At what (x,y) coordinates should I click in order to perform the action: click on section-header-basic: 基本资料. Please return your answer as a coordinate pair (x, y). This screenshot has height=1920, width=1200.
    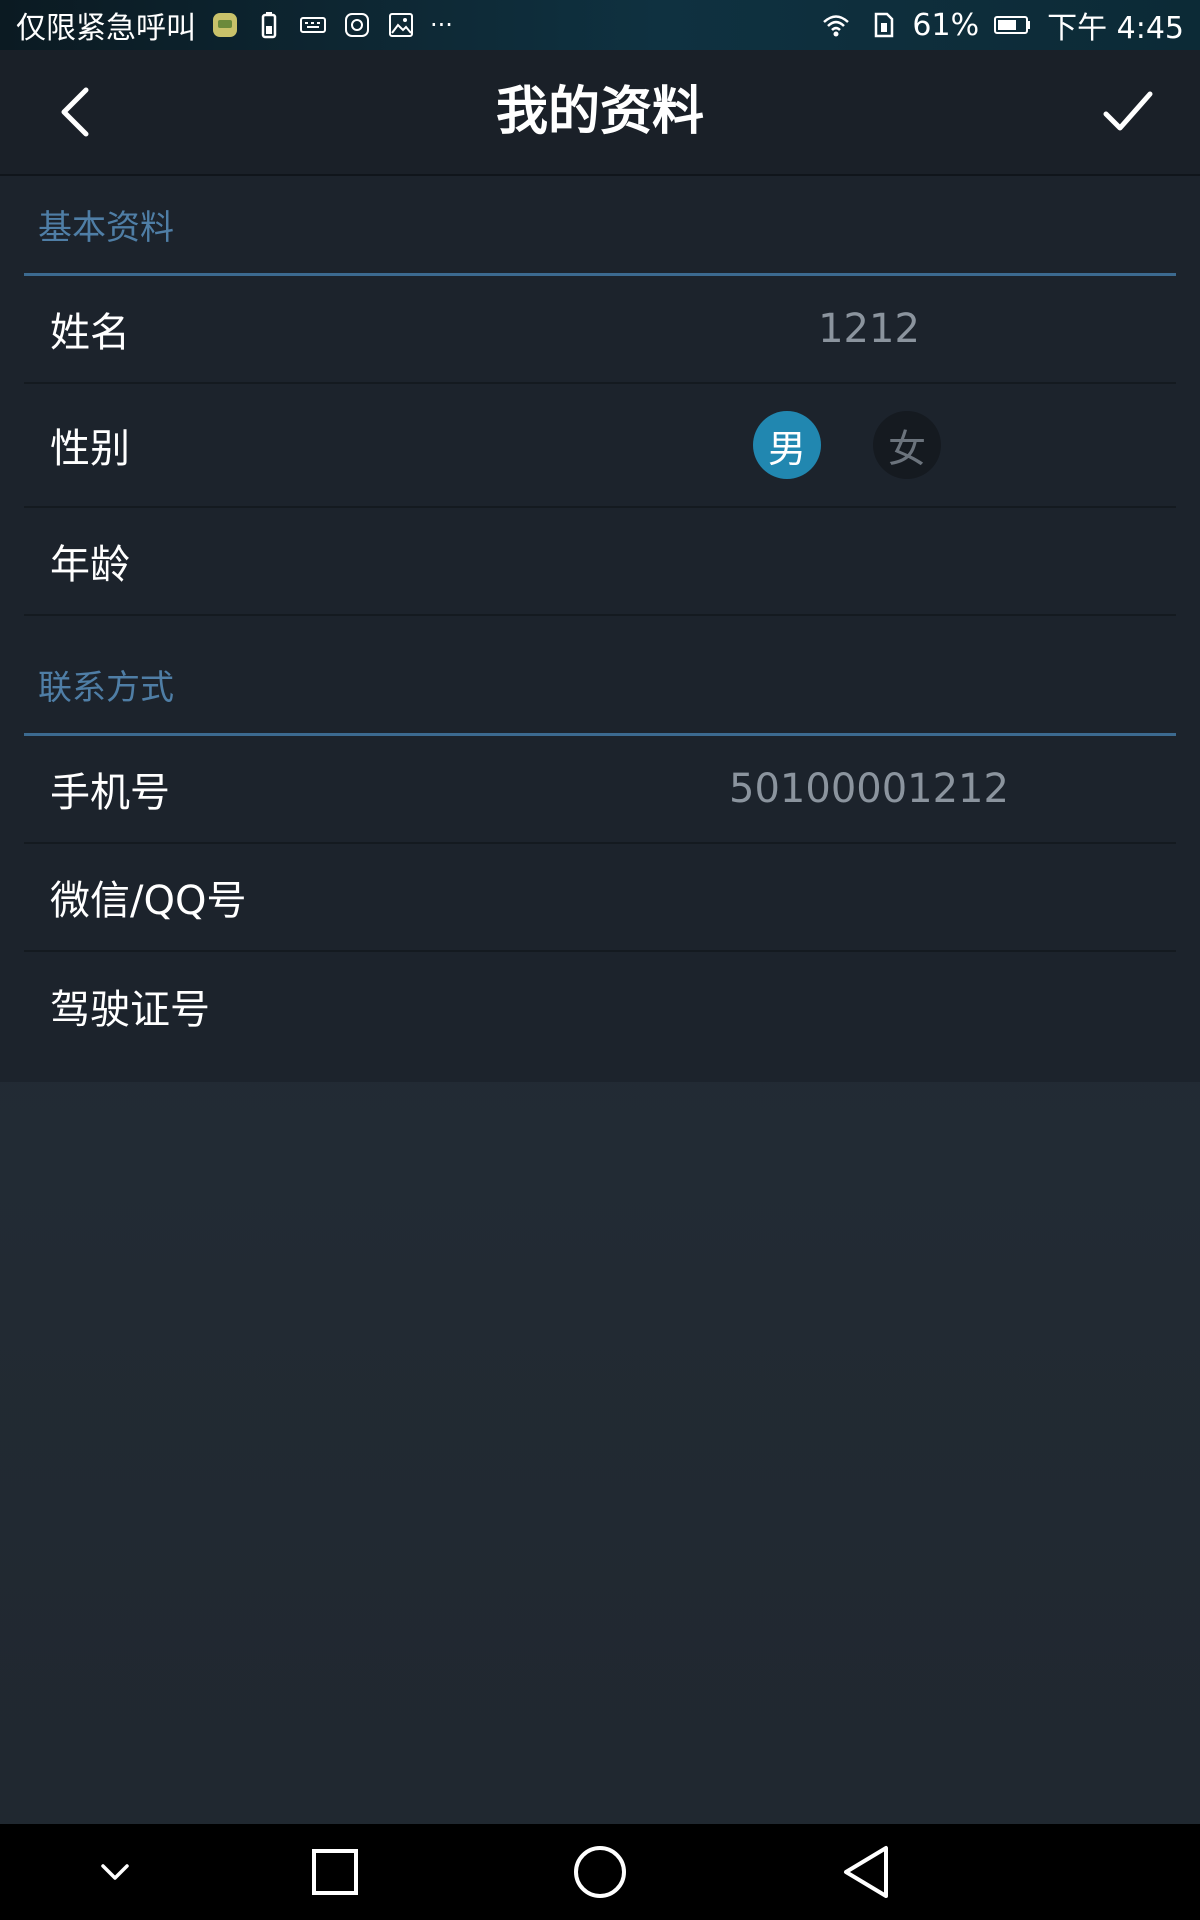
    Looking at the image, I should click on (600, 226).